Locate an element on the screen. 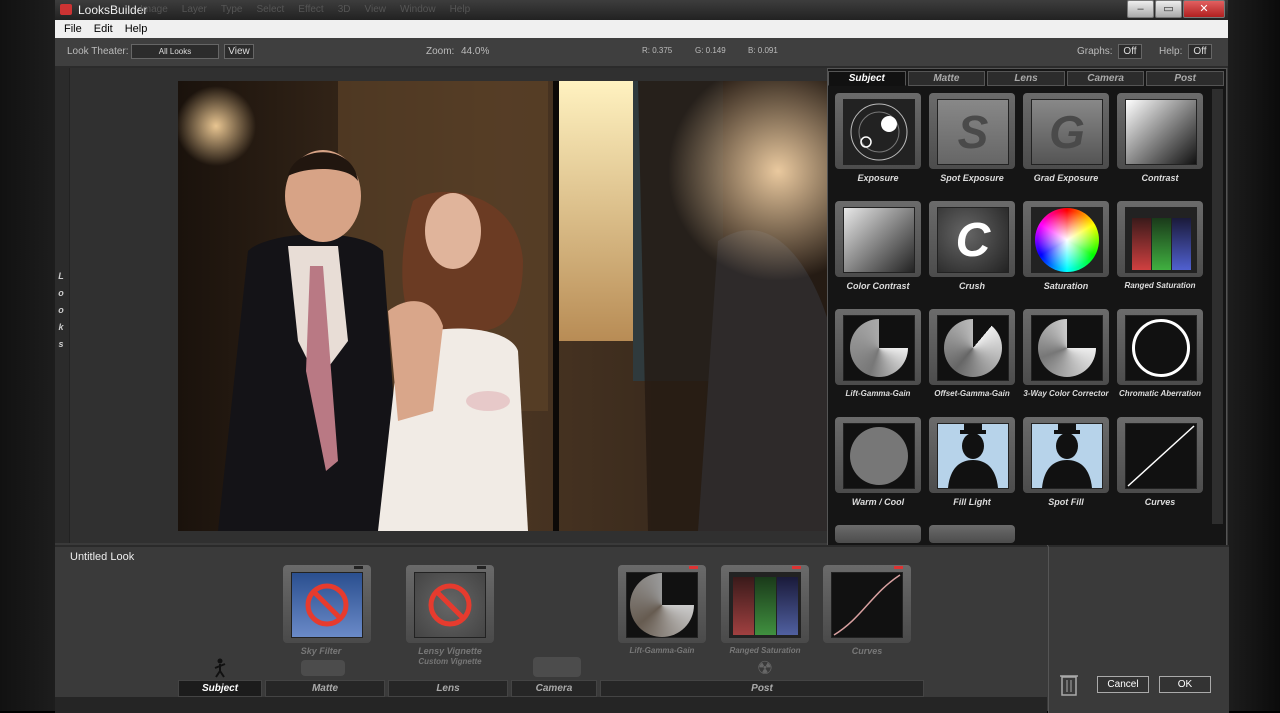  stack-tab-matte: Matte is located at coordinates (325, 688).